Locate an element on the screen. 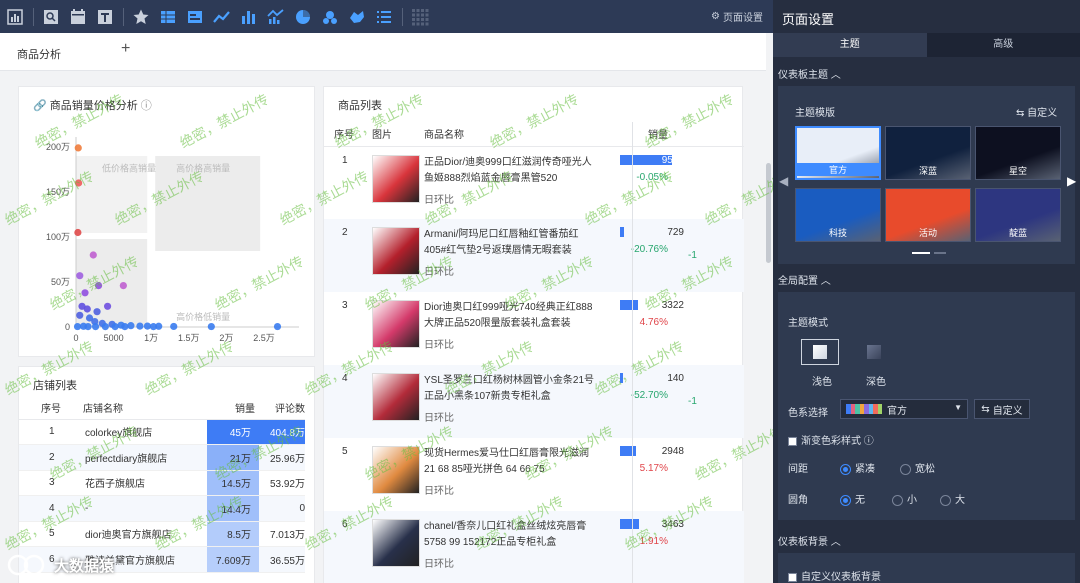  shop-row: 1 colorkey旗舰店 45万 404.8万 is located at coordinates (162, 432).